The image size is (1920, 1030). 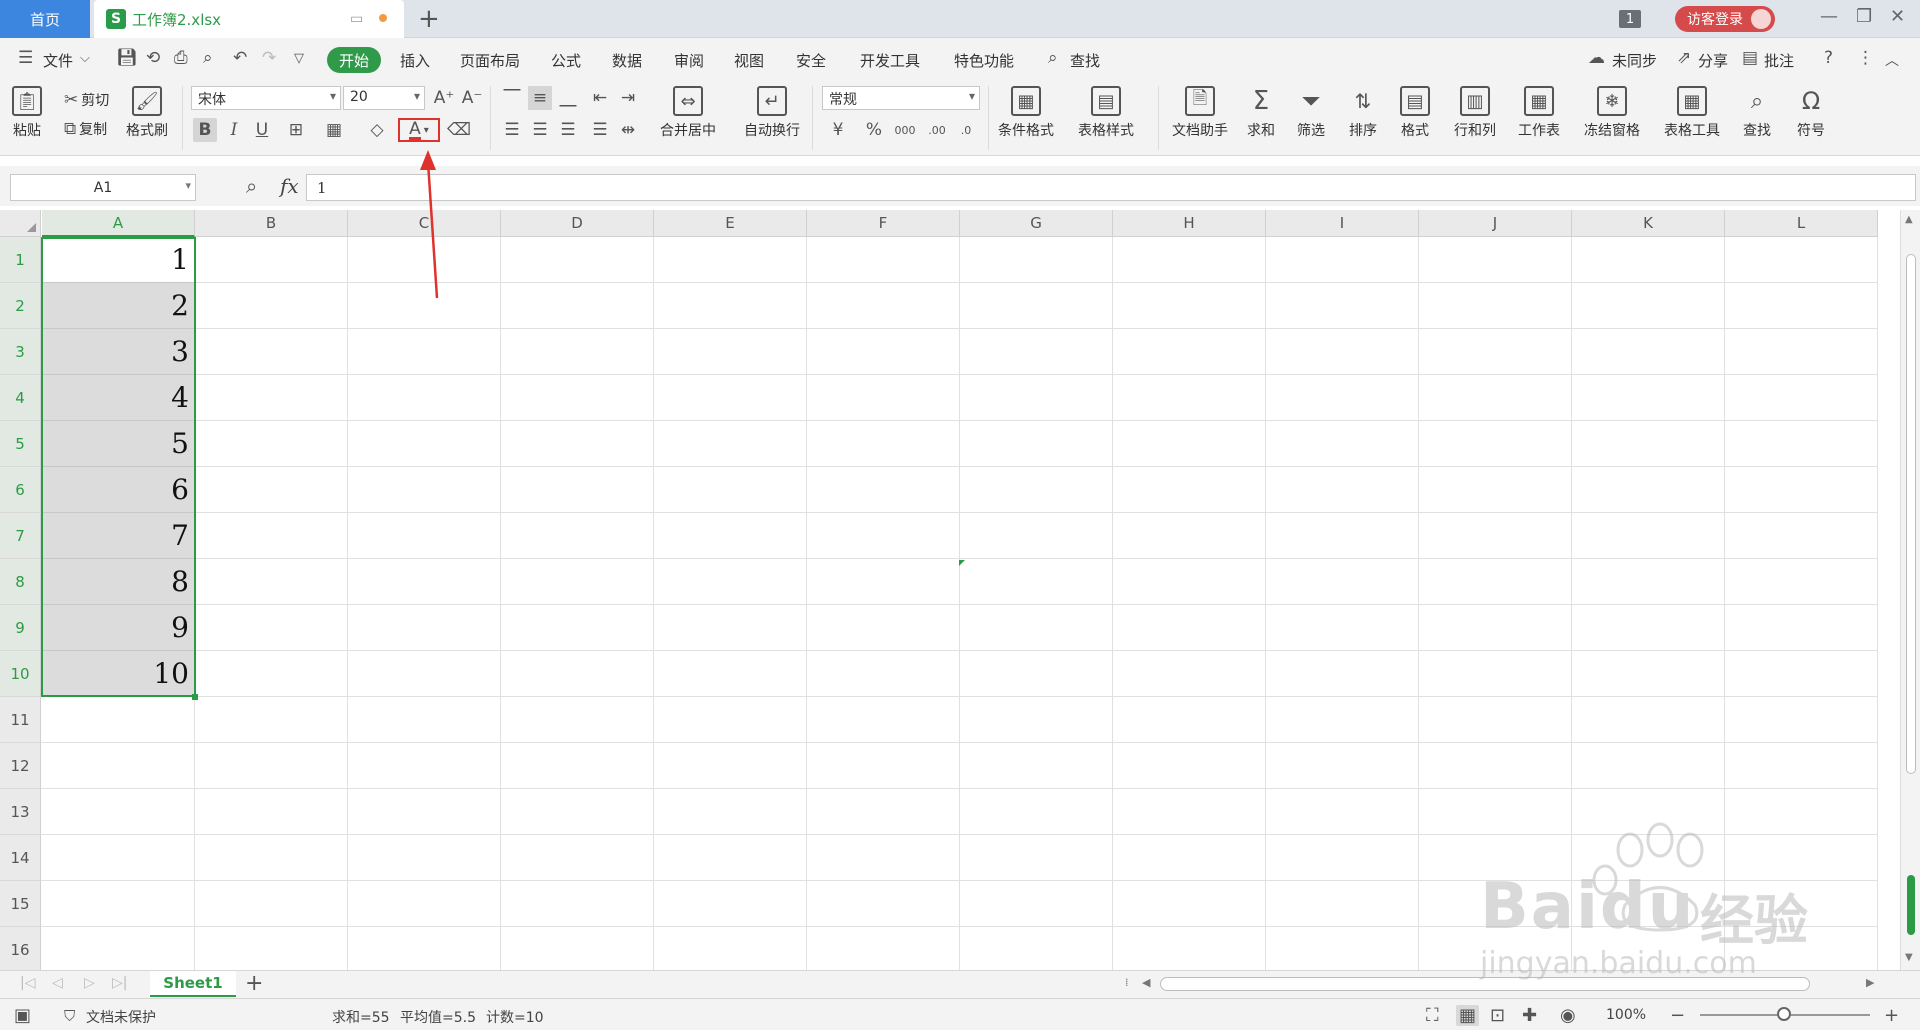 What do you see at coordinates (1911, 514) in the screenshot?
I see `vertical-scroll-thumb` at bounding box center [1911, 514].